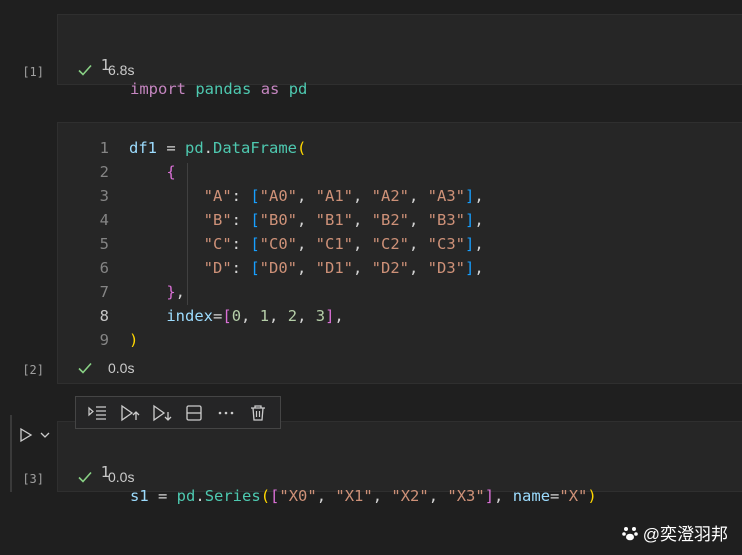 This screenshot has width=742, height=555. I want to click on code-text: index=[0, 1, 2, 3],, so click(236, 316).